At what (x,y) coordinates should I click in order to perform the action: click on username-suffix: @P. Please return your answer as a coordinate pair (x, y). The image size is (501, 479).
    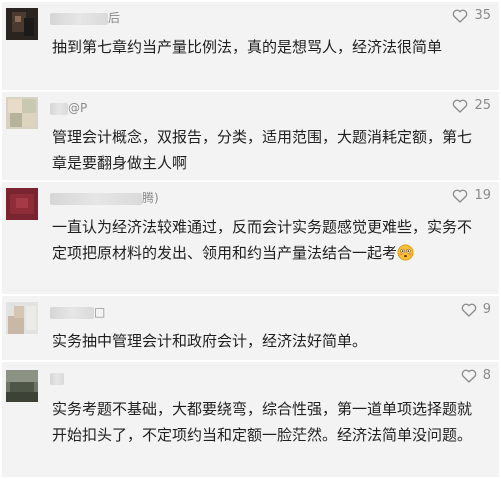
    Looking at the image, I should click on (78, 108).